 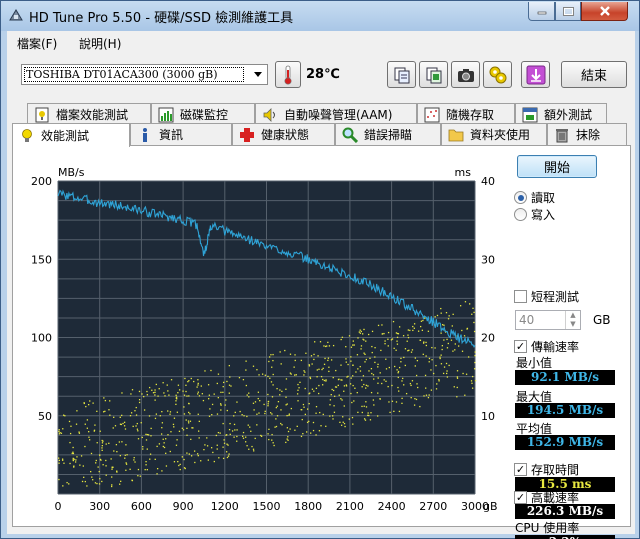 I want to click on transfer-rate-checkbox: ✓ 傳輸速率, so click(x=546, y=346).